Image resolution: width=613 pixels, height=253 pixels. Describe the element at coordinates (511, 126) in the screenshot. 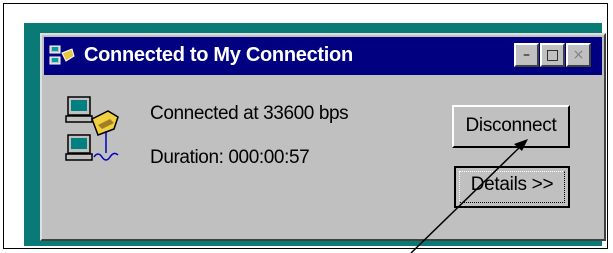

I see `disconnect-button: Disconnect` at that location.